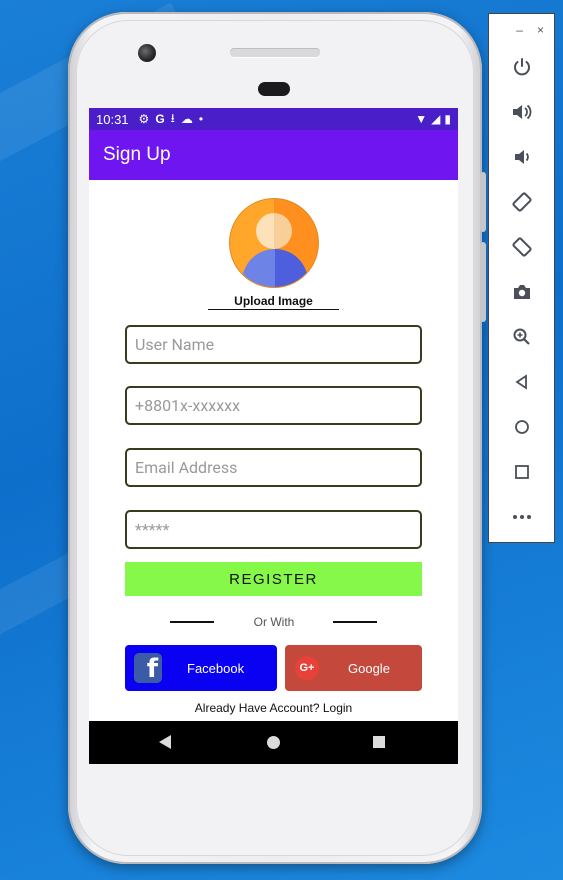 Image resolution: width=563 pixels, height=880 pixels. I want to click on status-right: ▼ ◢ ▮, so click(433, 119).